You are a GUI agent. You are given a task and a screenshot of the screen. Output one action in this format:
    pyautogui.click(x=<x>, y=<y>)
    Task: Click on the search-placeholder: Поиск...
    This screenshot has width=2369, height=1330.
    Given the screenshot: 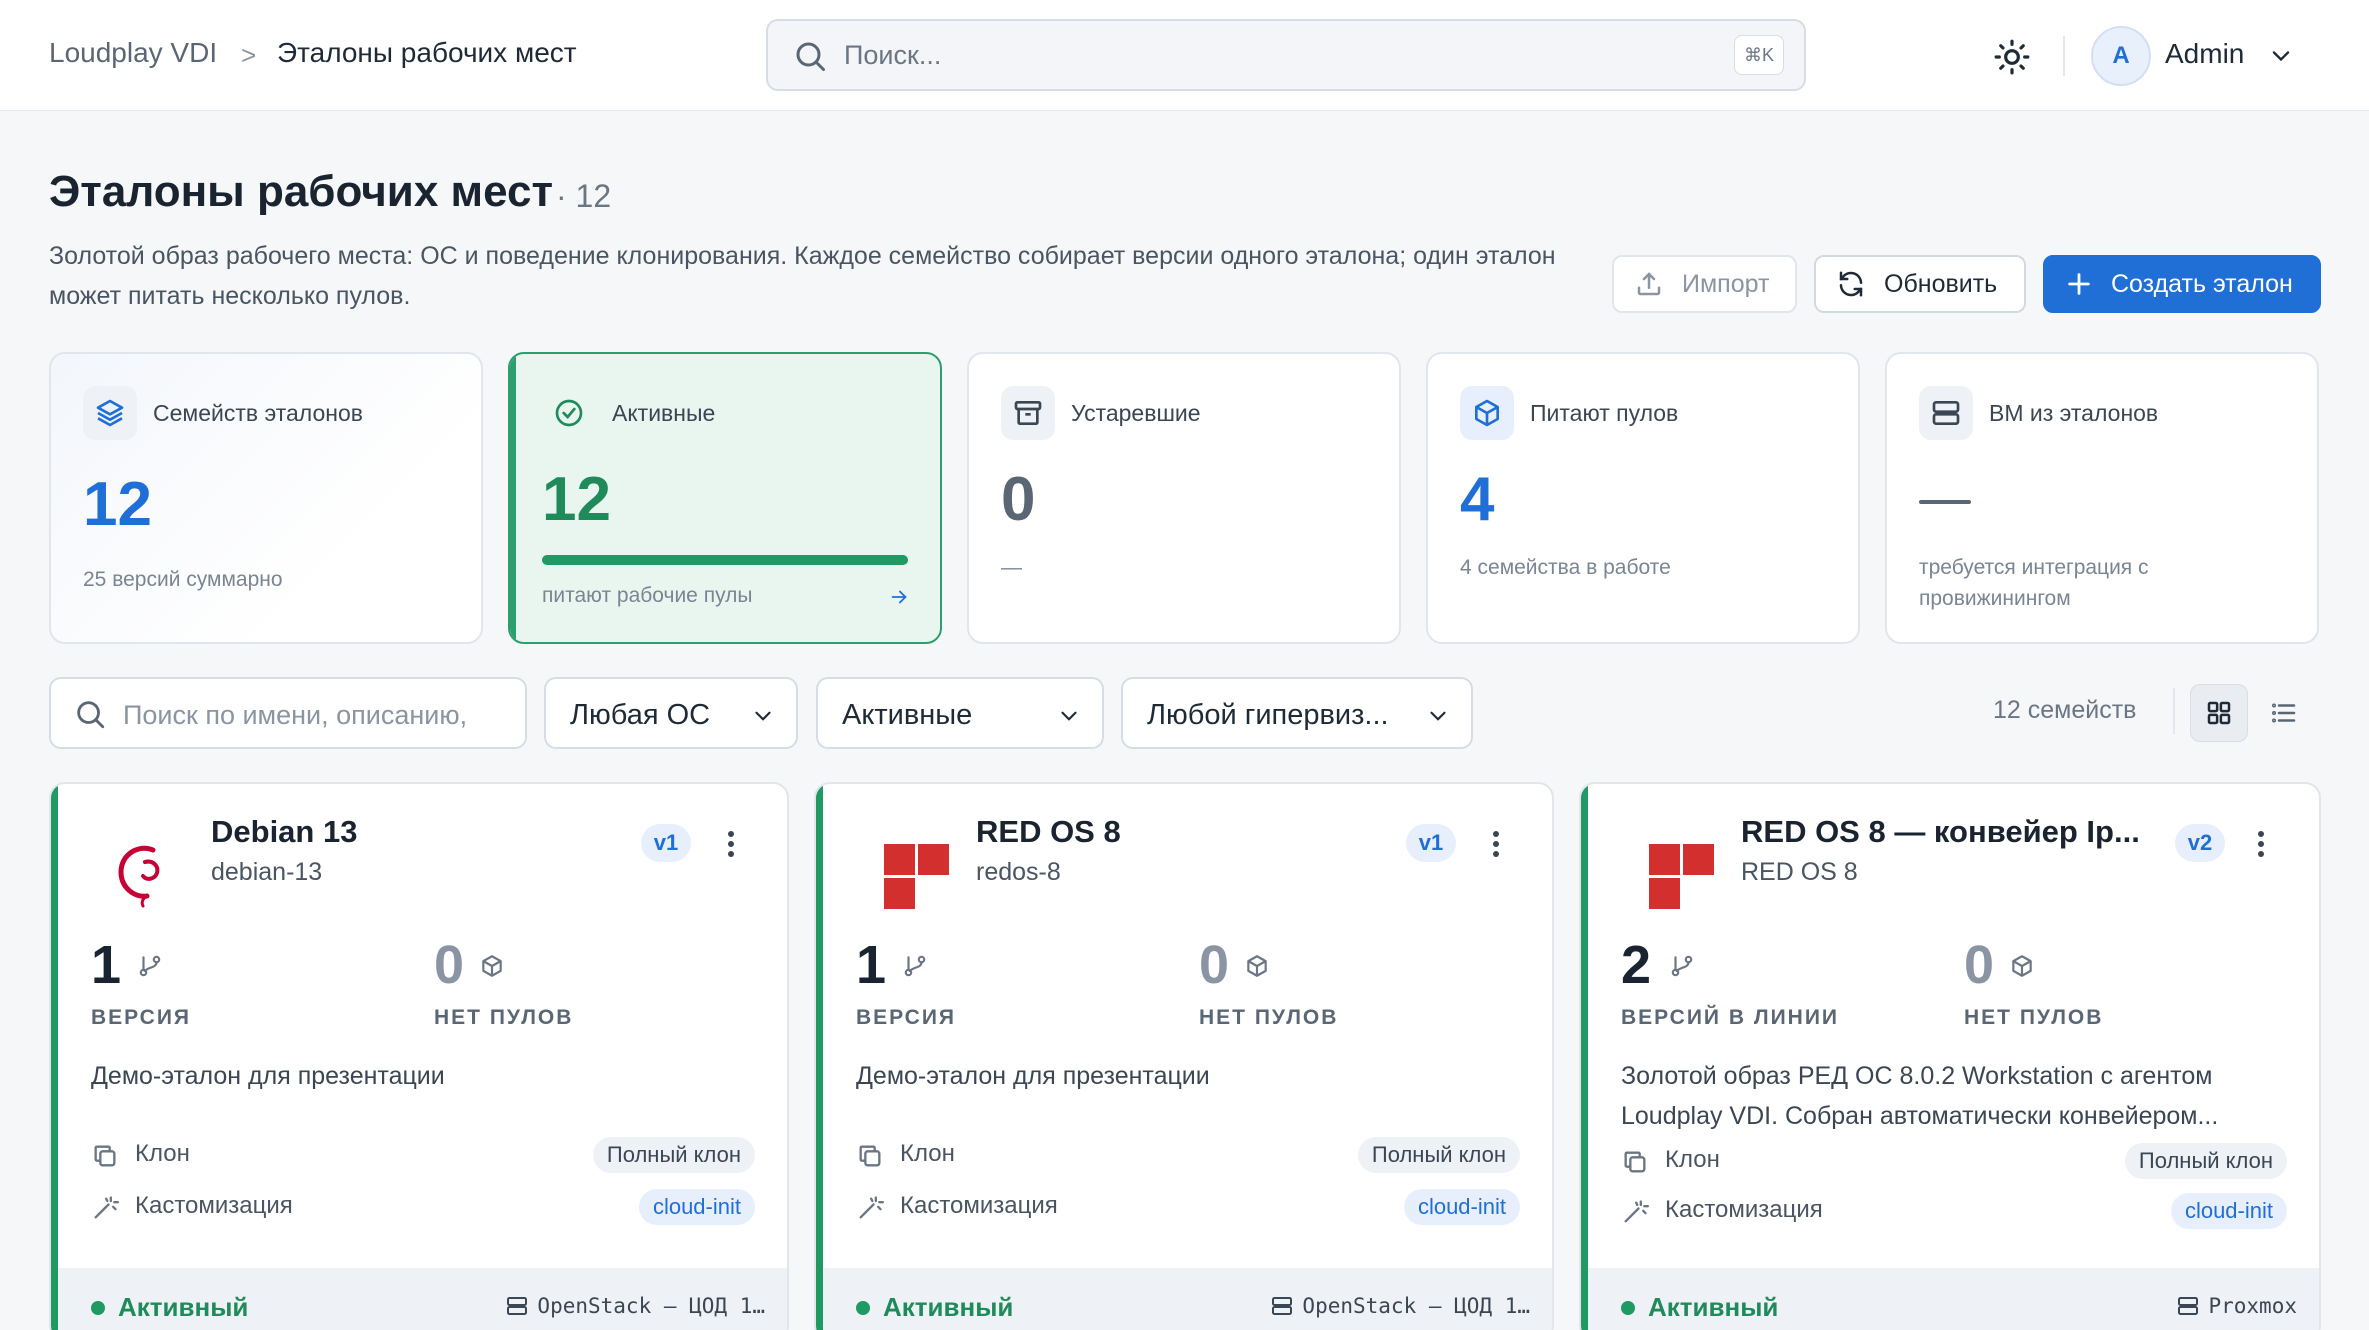 What is the action you would take?
    pyautogui.click(x=893, y=55)
    